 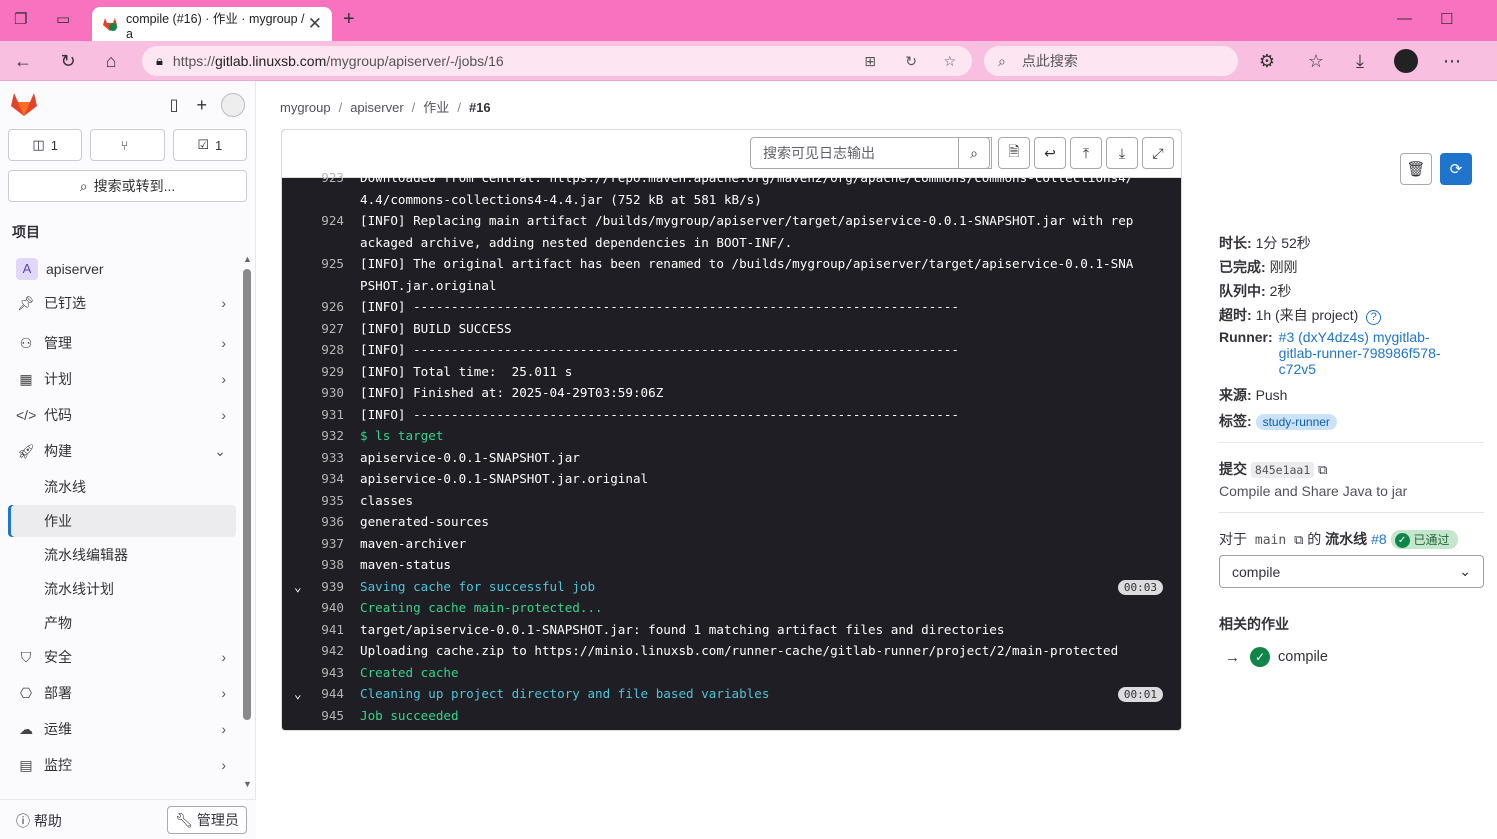 What do you see at coordinates (313, 457) in the screenshot?
I see `log-line-number: 933` at bounding box center [313, 457].